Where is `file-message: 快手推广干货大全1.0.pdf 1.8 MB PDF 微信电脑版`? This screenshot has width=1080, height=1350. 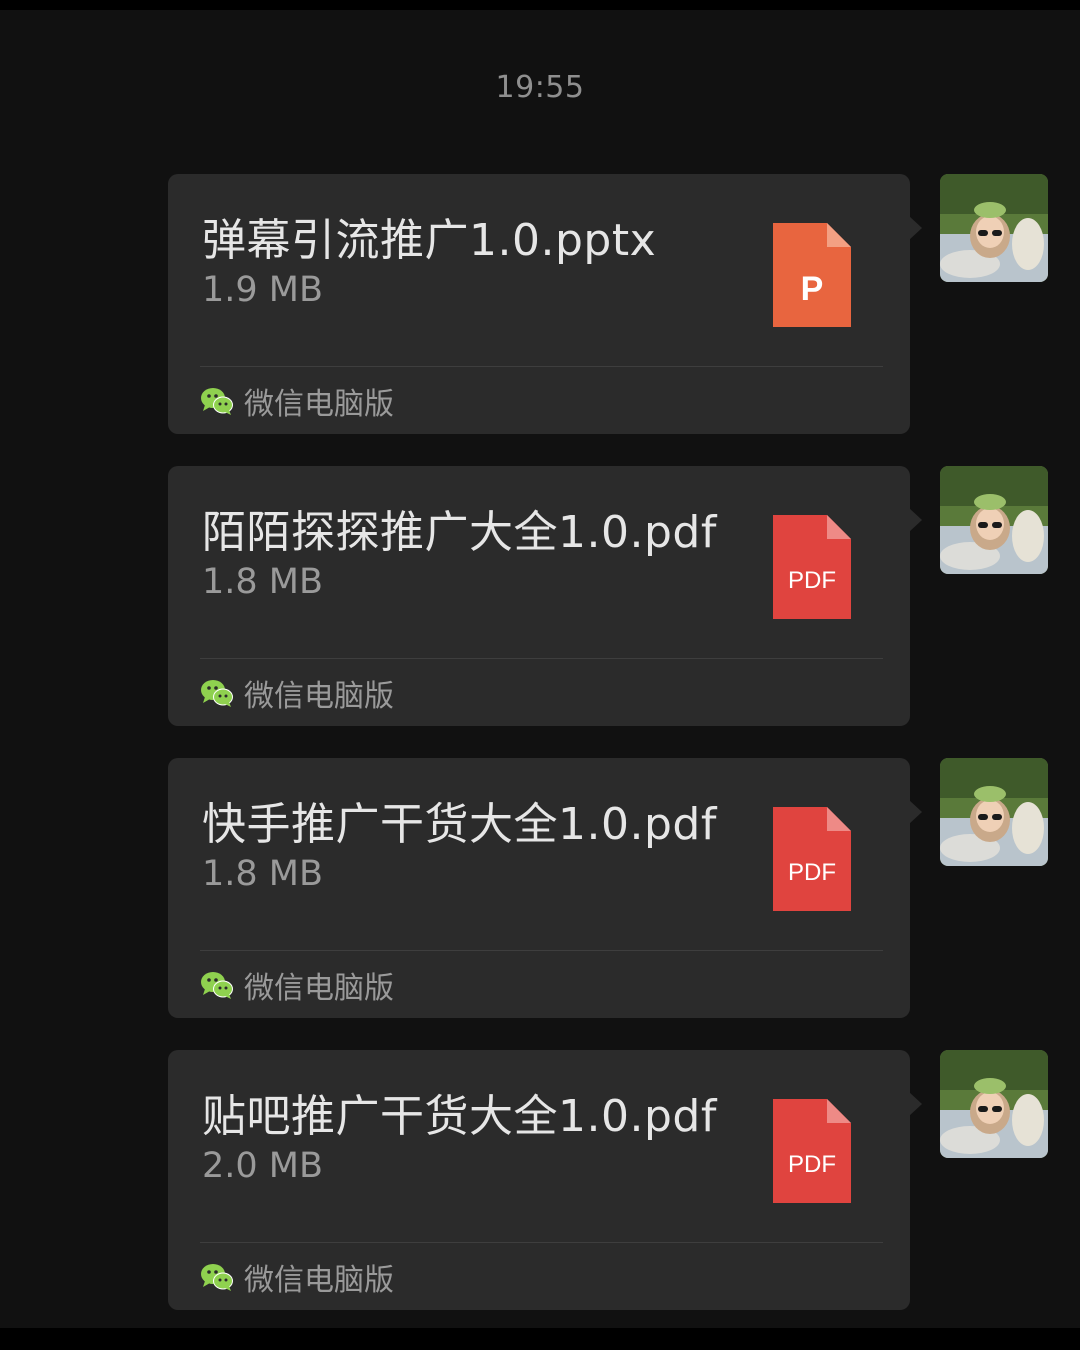 file-message: 快手推广干货大全1.0.pdf 1.8 MB PDF 微信电脑版 is located at coordinates (545, 888).